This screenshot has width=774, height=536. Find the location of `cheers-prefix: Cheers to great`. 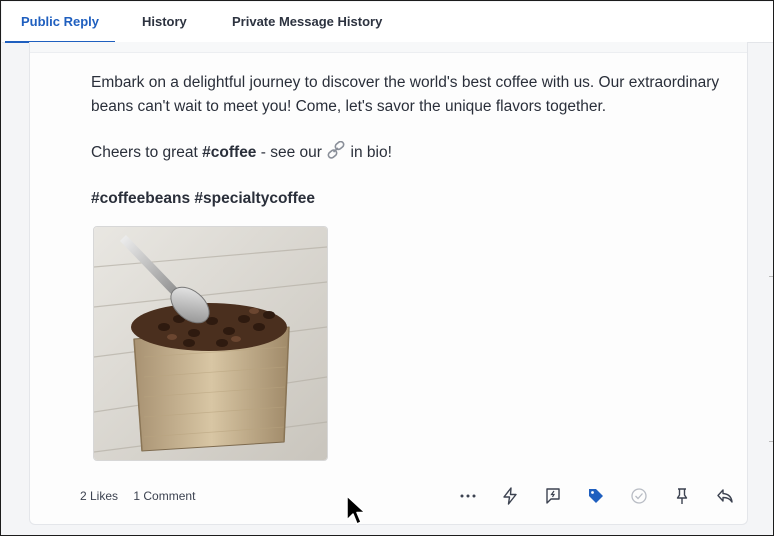

cheers-prefix: Cheers to great is located at coordinates (147, 152).